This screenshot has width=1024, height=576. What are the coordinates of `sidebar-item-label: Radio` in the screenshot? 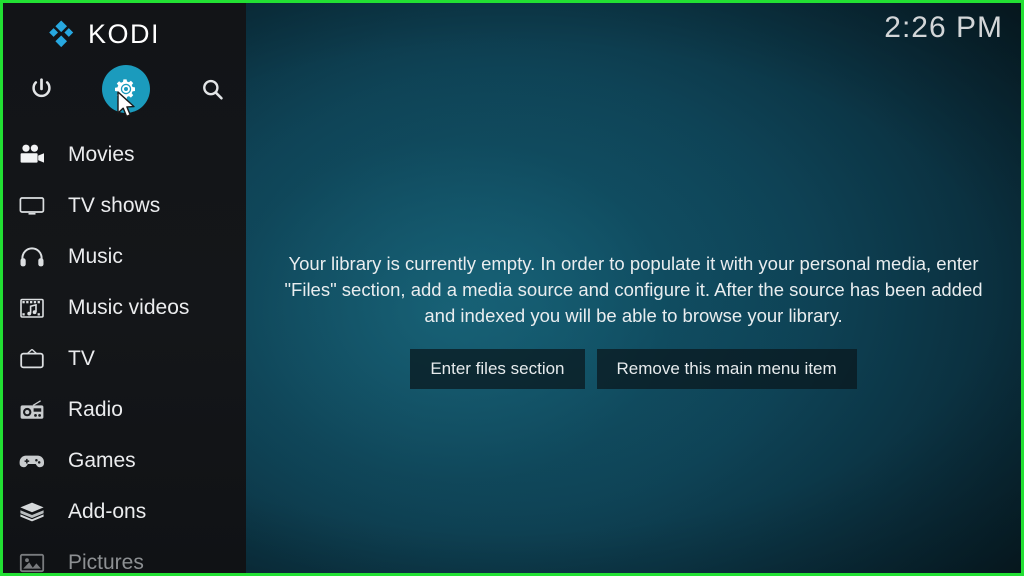 It's located at (95, 409).